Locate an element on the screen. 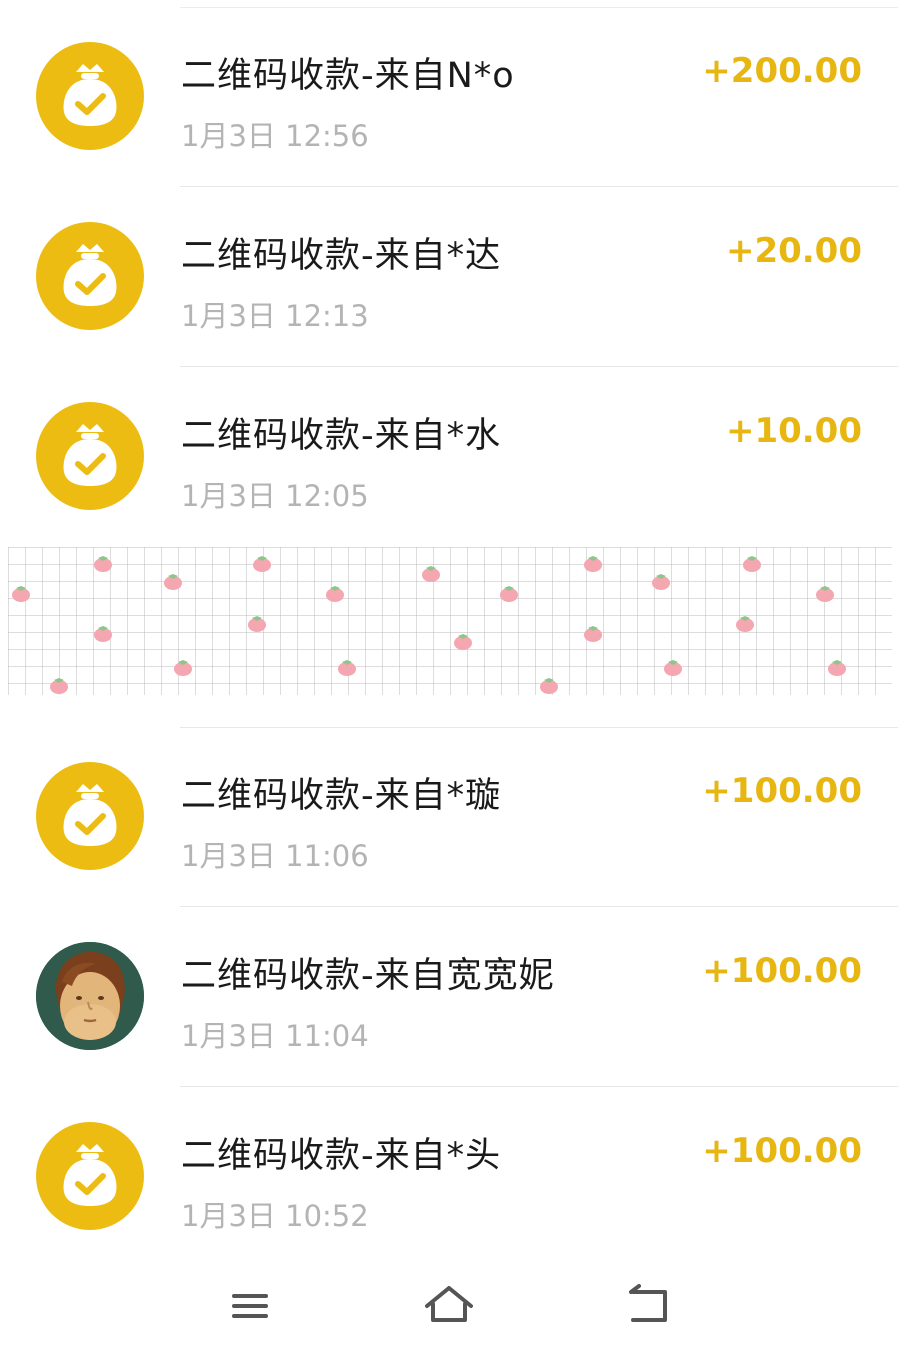 Image resolution: width=898 pixels, height=1352 pixels. system-nav-bar is located at coordinates (449, 1307).